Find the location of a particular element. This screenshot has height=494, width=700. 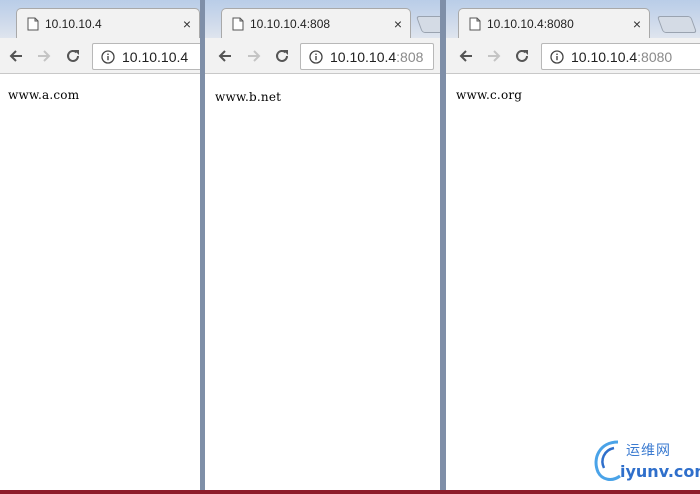

title-bar: 10.10.10.4:8080 × is located at coordinates (573, 19).